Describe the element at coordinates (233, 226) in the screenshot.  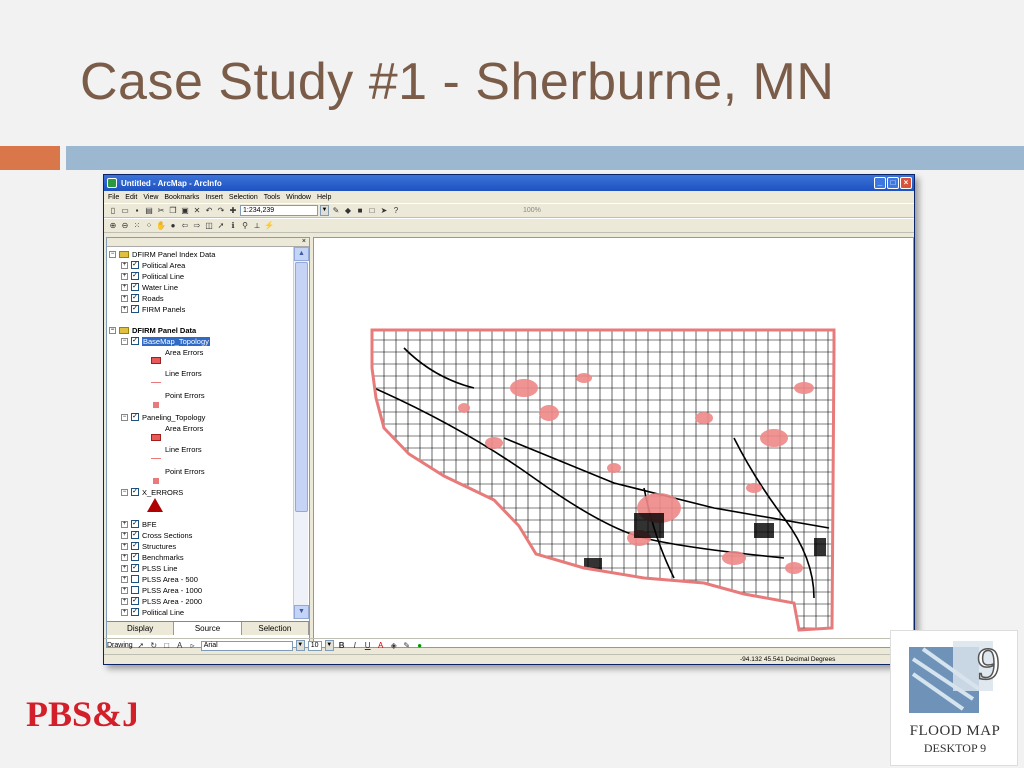
I see `identify-icon: ℹ` at that location.